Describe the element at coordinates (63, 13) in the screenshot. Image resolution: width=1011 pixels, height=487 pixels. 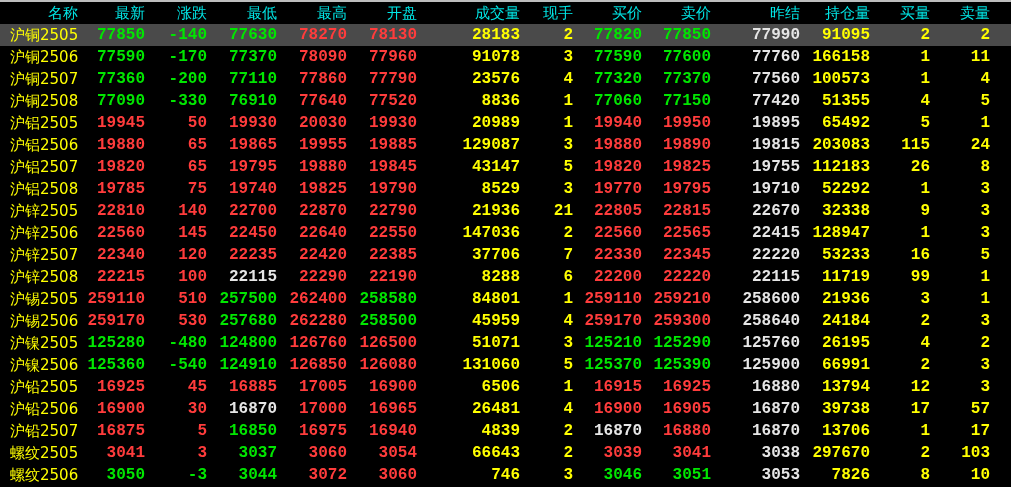
I see `column-header: 名称` at that location.